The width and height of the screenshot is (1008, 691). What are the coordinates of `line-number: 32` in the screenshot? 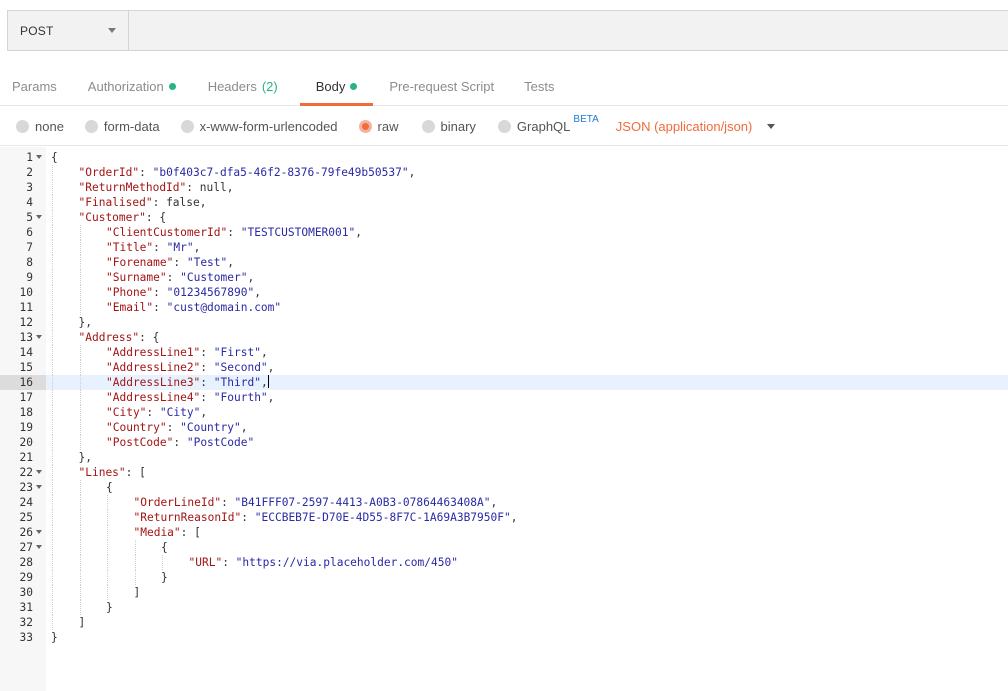 It's located at (26, 622).